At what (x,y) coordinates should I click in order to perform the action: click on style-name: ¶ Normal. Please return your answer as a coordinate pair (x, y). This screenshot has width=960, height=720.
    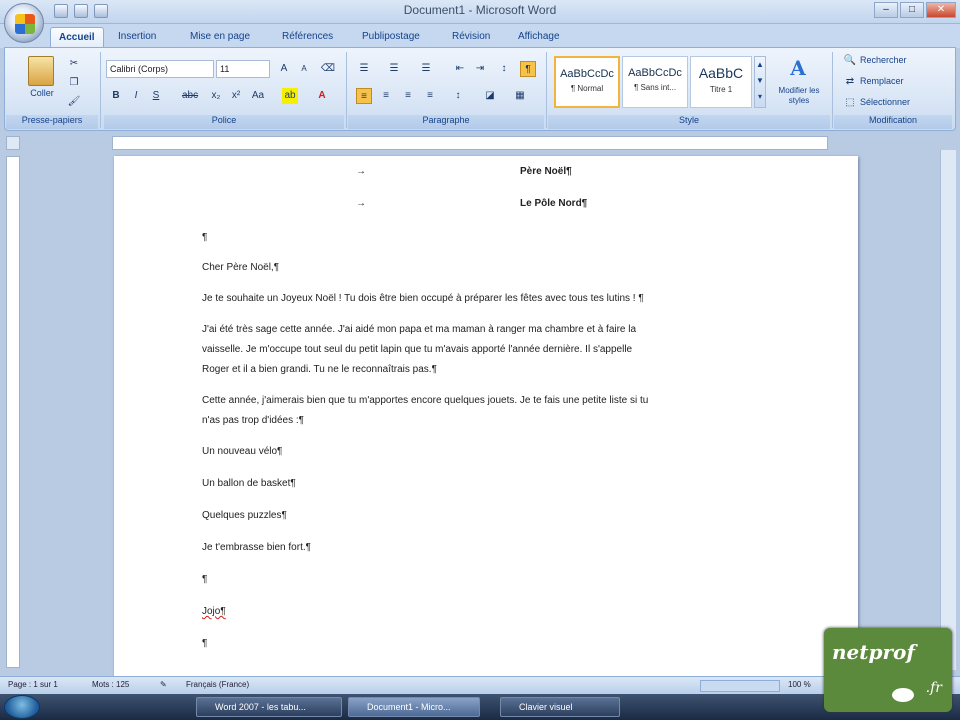
    Looking at the image, I should click on (587, 88).